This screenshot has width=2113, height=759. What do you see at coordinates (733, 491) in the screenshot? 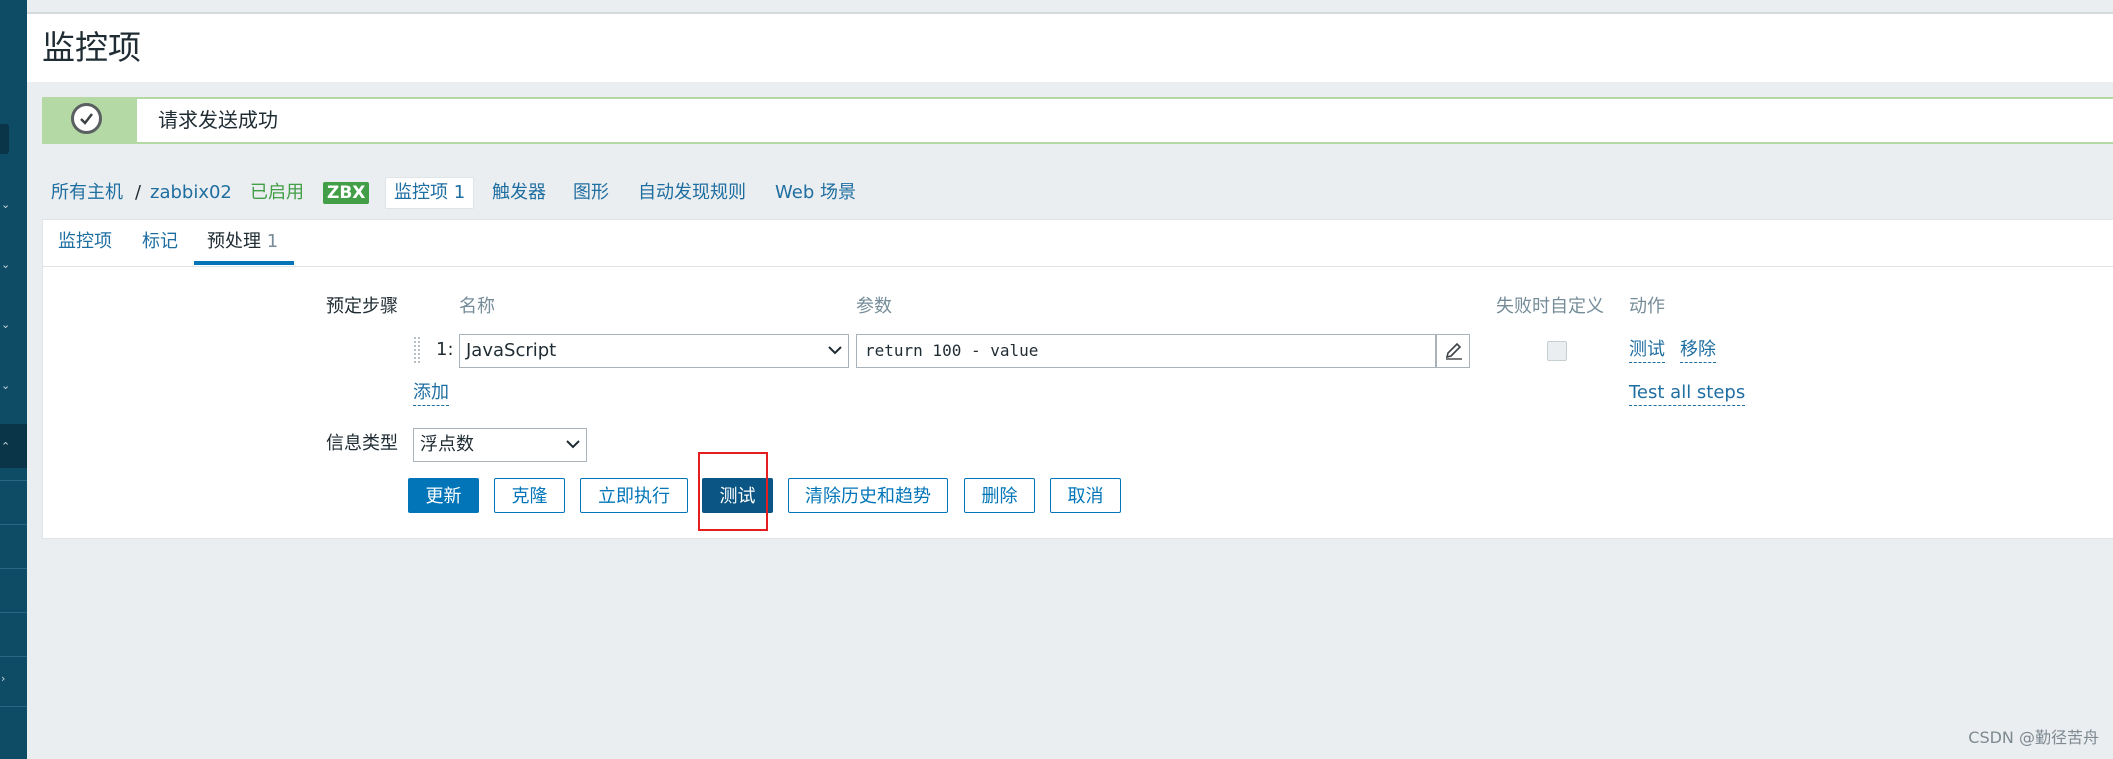
I see `annotation-highlight-box` at bounding box center [733, 491].